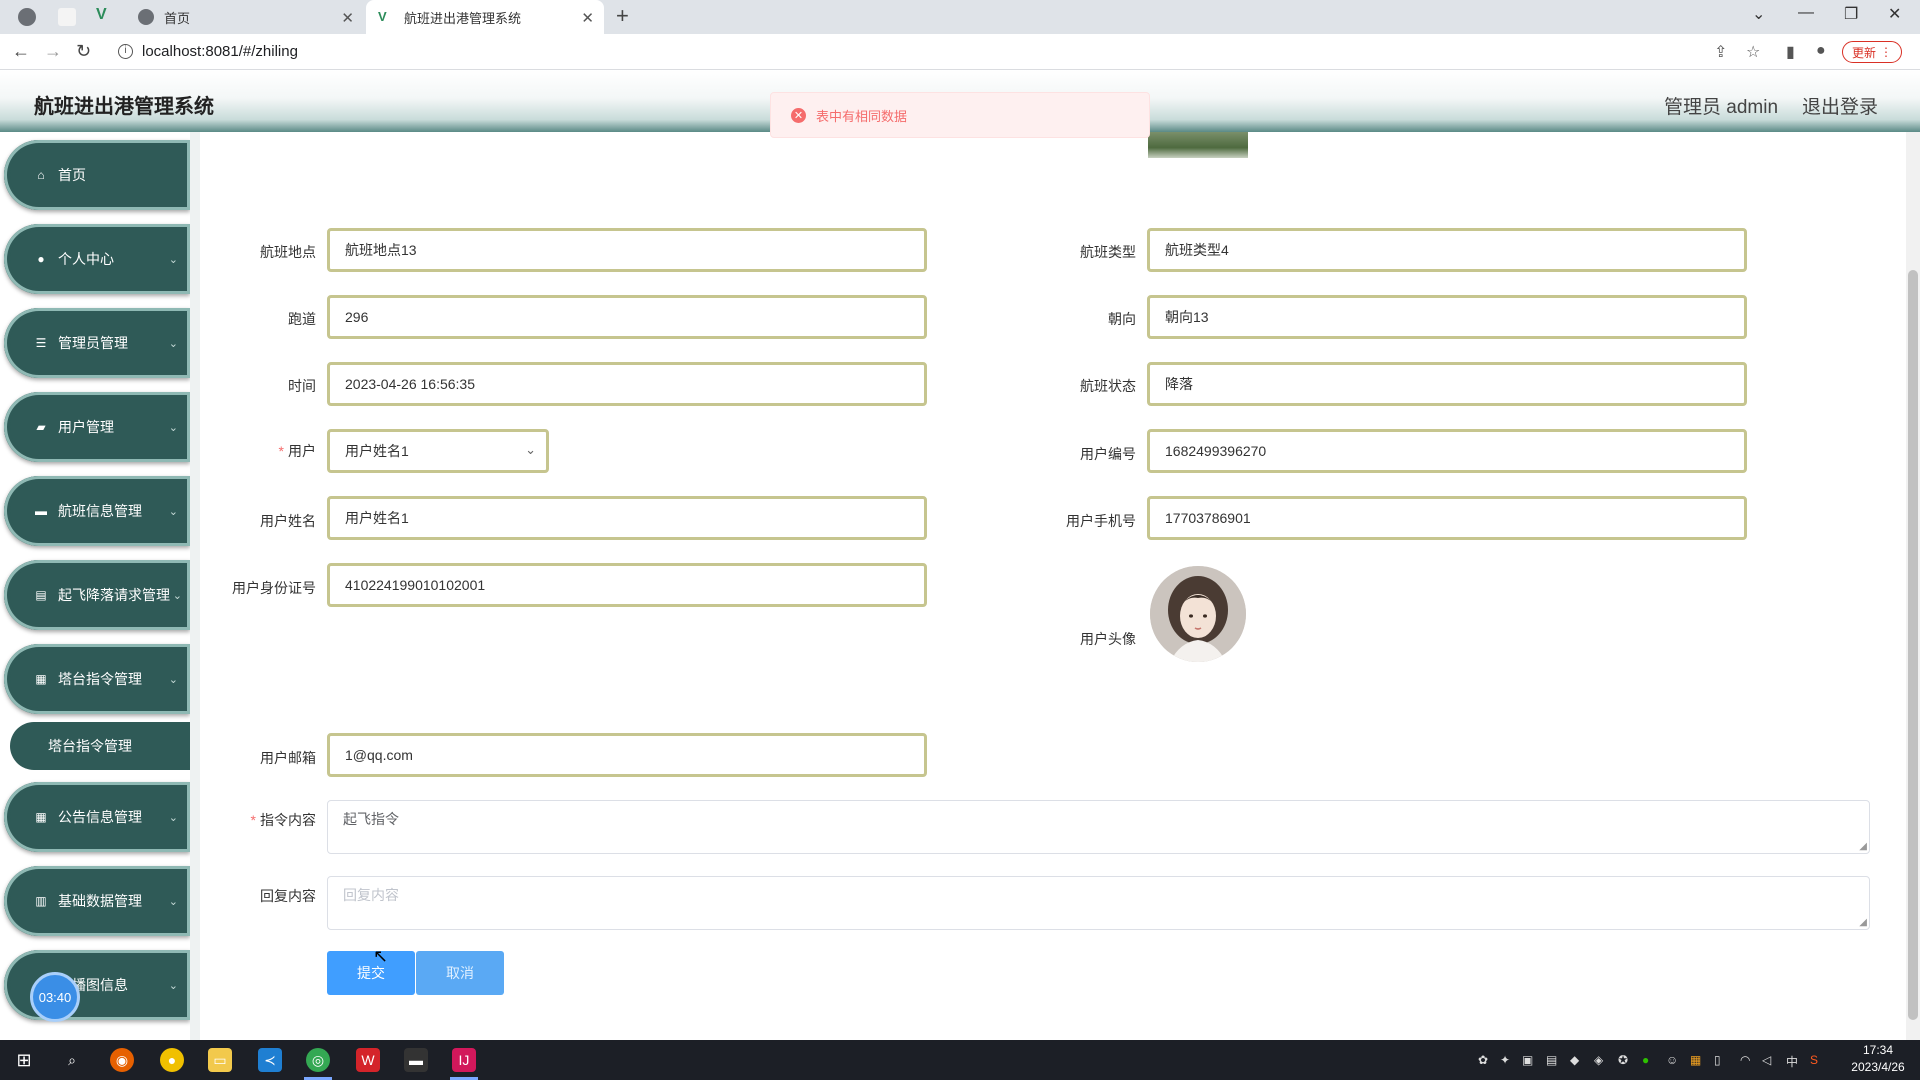 This screenshot has height=1080, width=1920. I want to click on sidebar-item-label: 公告信息管理, so click(100, 817).